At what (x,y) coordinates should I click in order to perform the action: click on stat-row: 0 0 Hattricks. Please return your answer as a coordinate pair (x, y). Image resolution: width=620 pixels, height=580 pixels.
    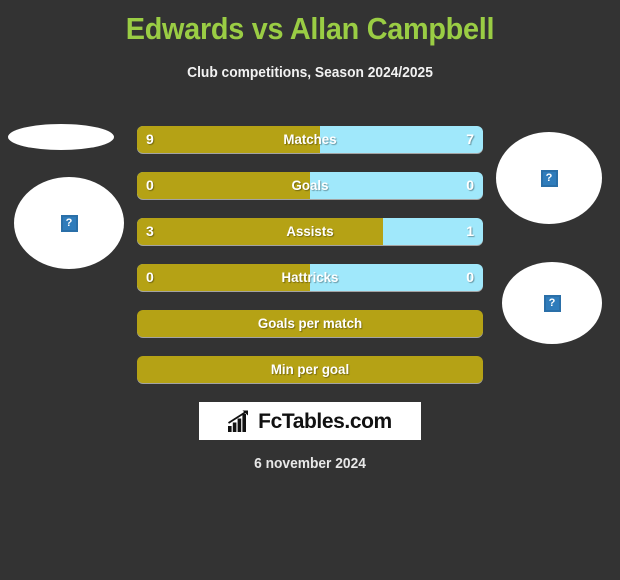
    Looking at the image, I should click on (310, 277).